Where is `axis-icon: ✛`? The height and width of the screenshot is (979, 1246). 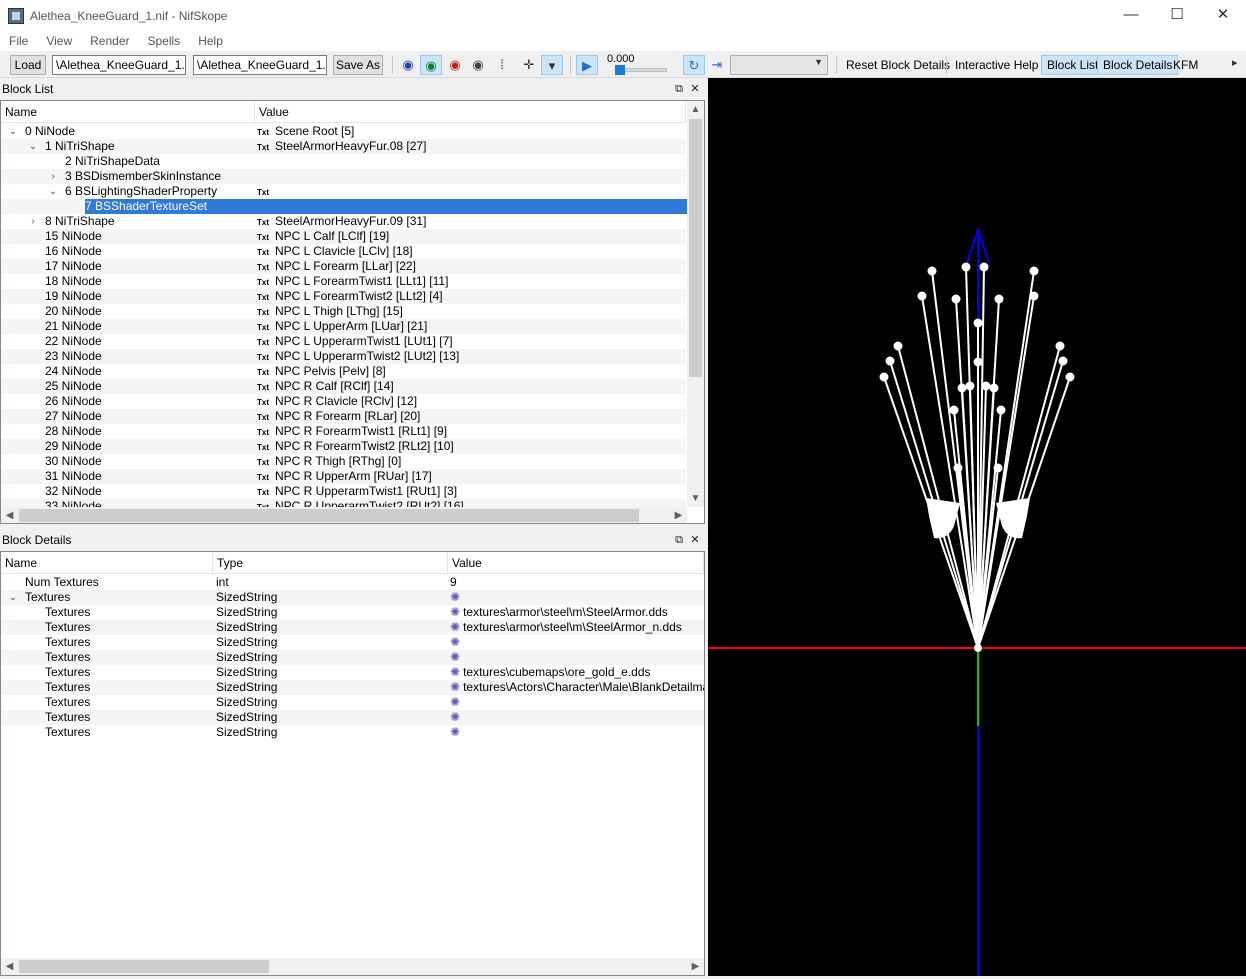 axis-icon: ✛ is located at coordinates (529, 65).